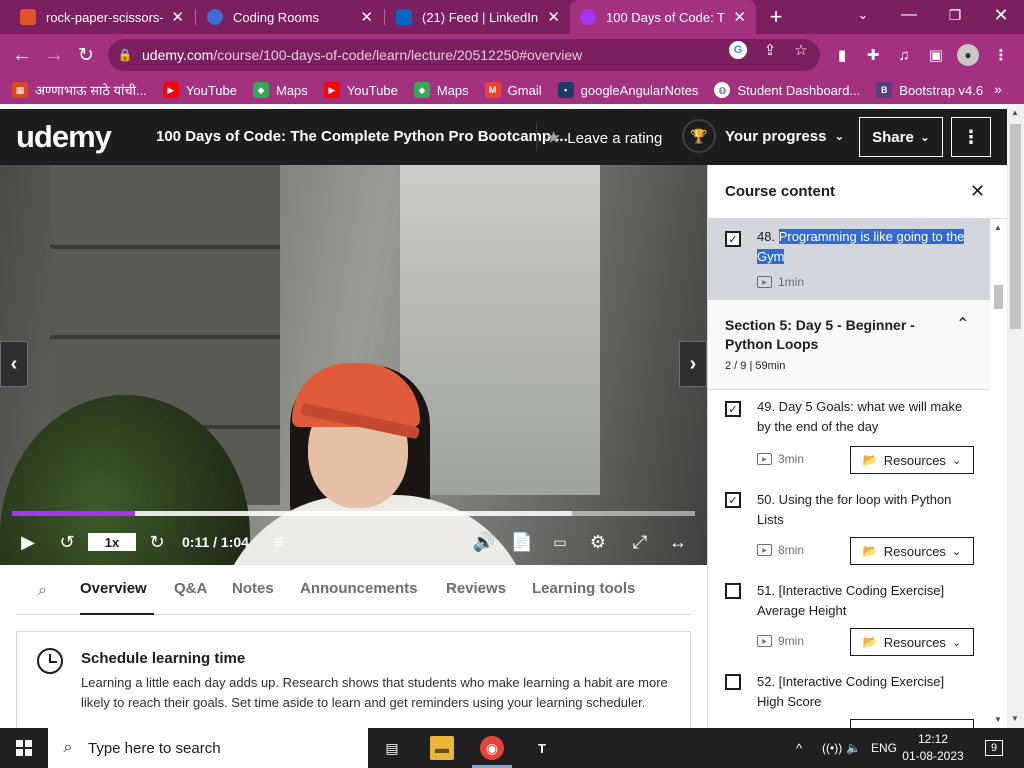 Image resolution: width=1024 pixels, height=768 pixels. I want to click on volume-icon: 🔈, so click(853, 748).